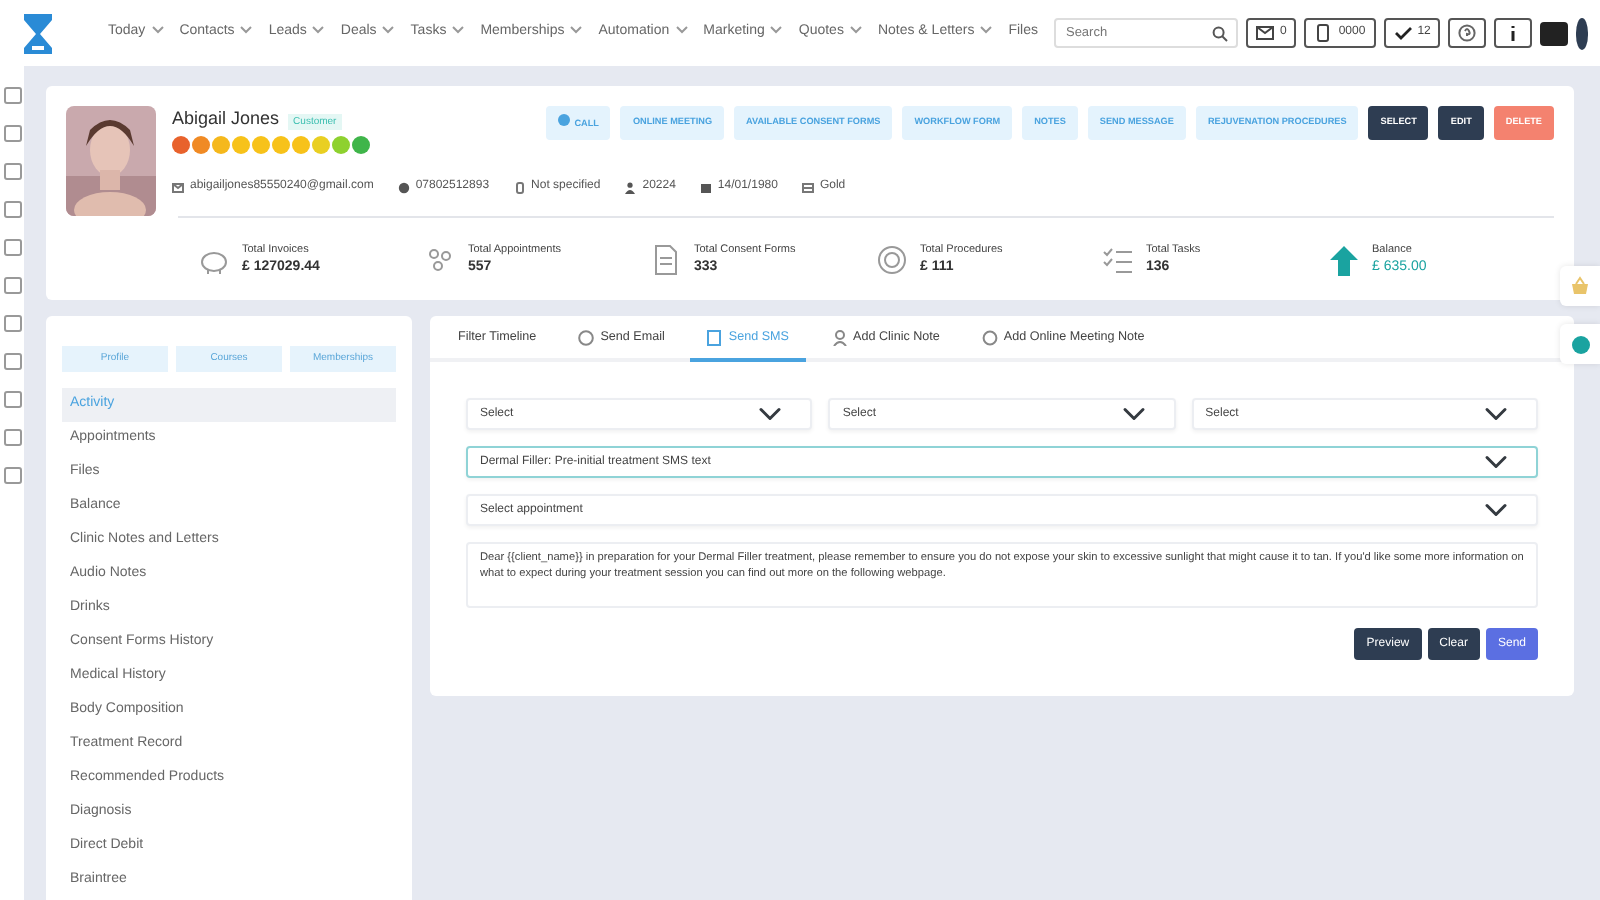 The width and height of the screenshot is (1600, 900). I want to click on hourglass-logo, so click(38, 33).